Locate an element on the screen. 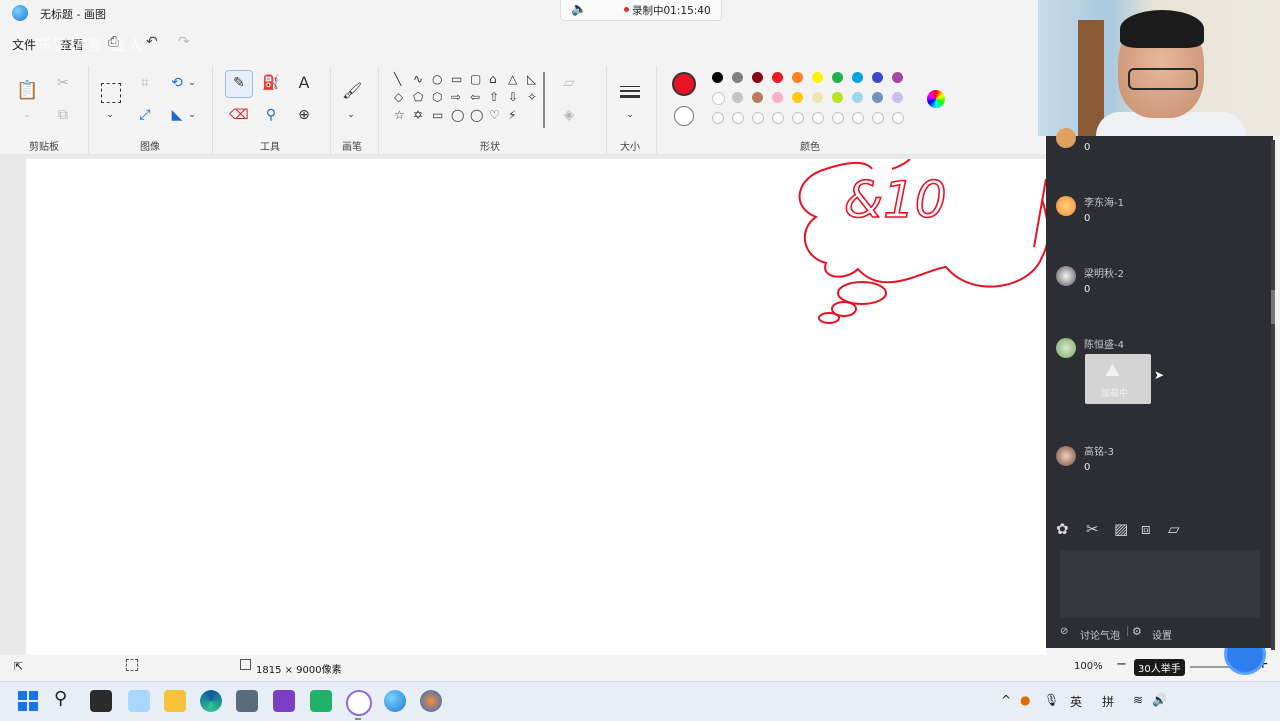 This screenshot has height=721, width=1280. shape-tool-icon: ╲ is located at coordinates (397, 79).